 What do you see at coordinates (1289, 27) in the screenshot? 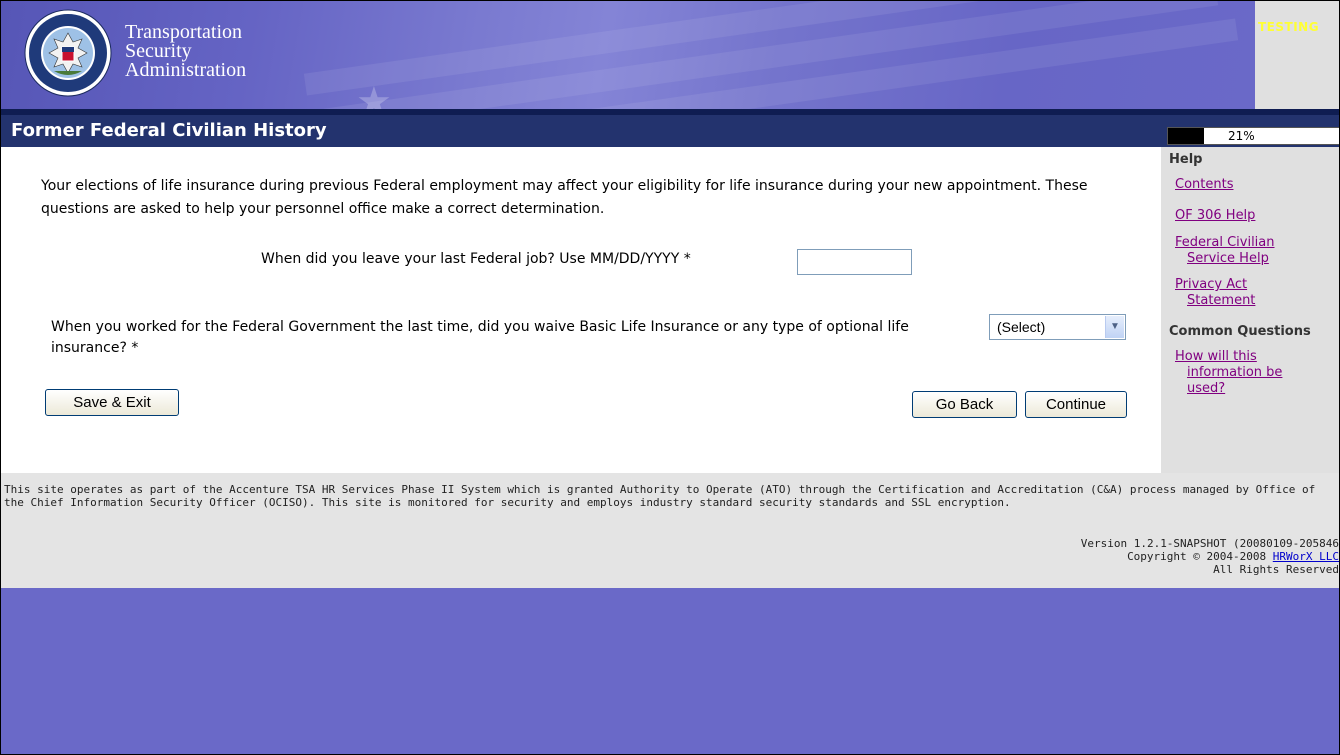
I see `environment-badge: TESTING` at bounding box center [1289, 27].